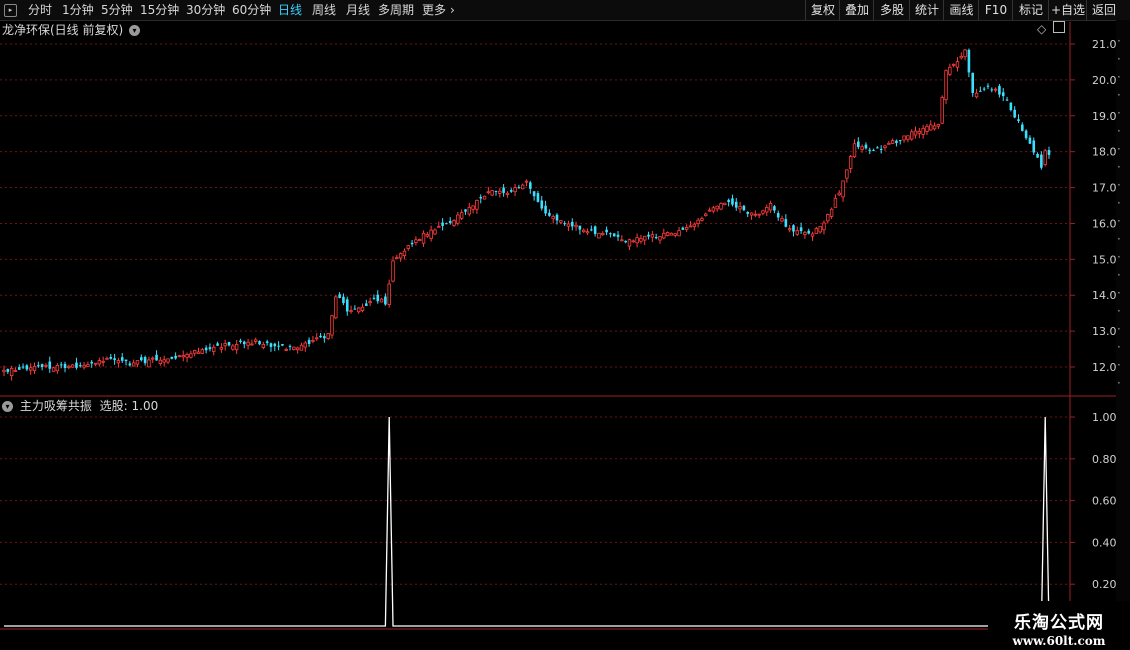 This screenshot has width=1130, height=650. Describe the element at coordinates (358, 10) in the screenshot. I see `period-tab-8: 月线` at that location.